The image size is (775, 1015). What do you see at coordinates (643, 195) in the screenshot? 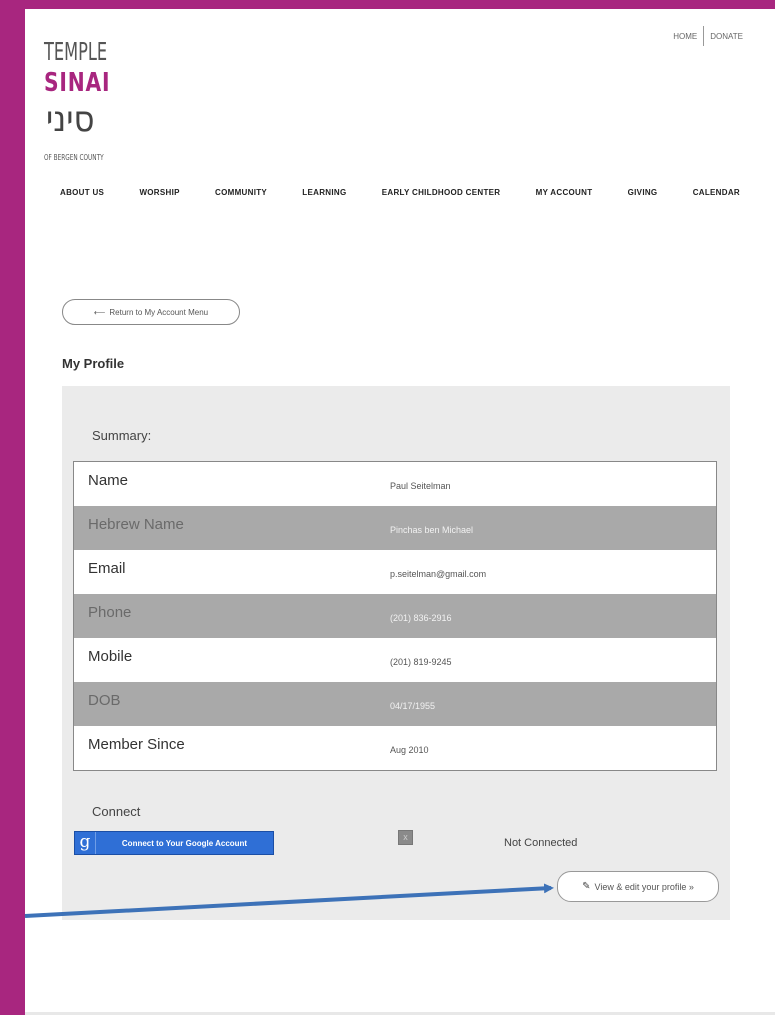
I see `nav-item-giving: GIVING` at bounding box center [643, 195].